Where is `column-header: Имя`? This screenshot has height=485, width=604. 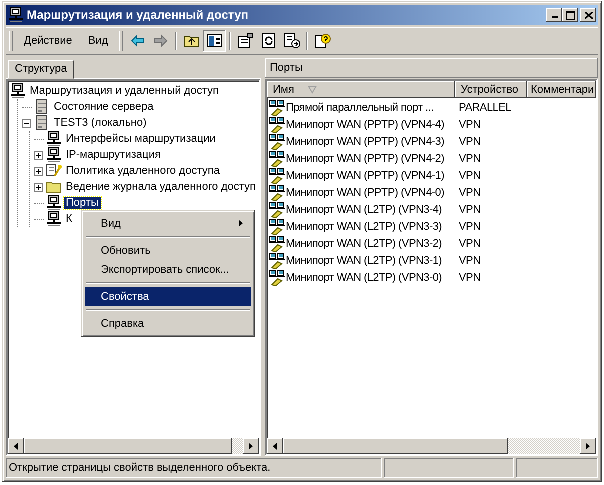
column-header: Имя is located at coordinates (361, 89).